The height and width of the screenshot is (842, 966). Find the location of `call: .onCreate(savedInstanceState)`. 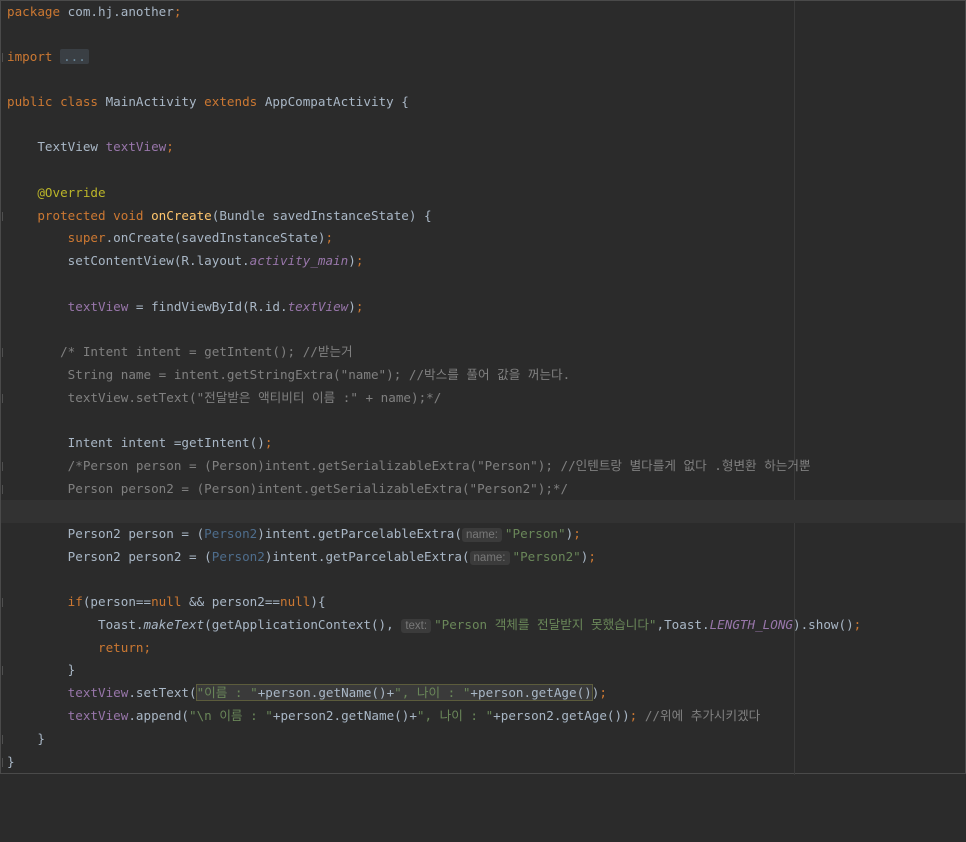

call: .onCreate(savedInstanceState) is located at coordinates (215, 237).